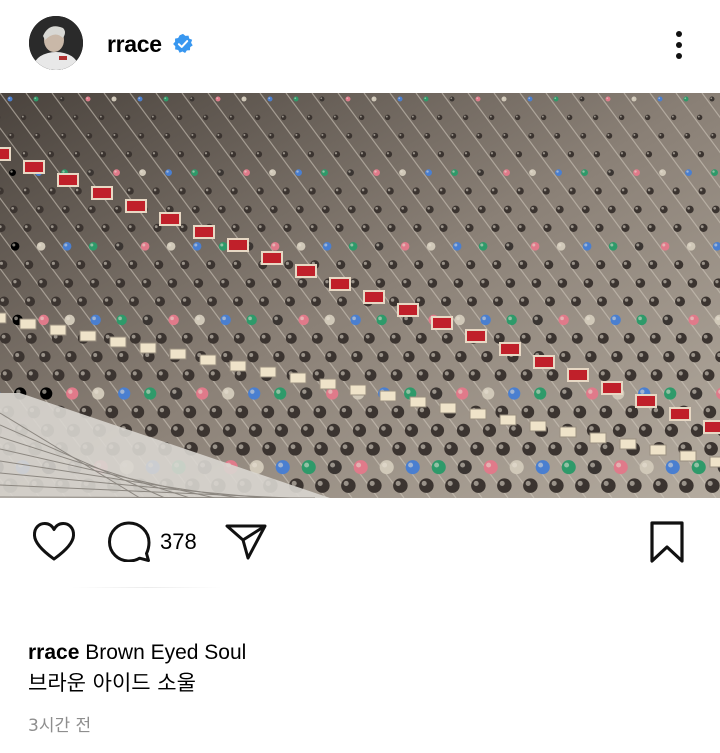 This screenshot has height=753, width=720. I want to click on post-header: rrace, so click(360, 46).